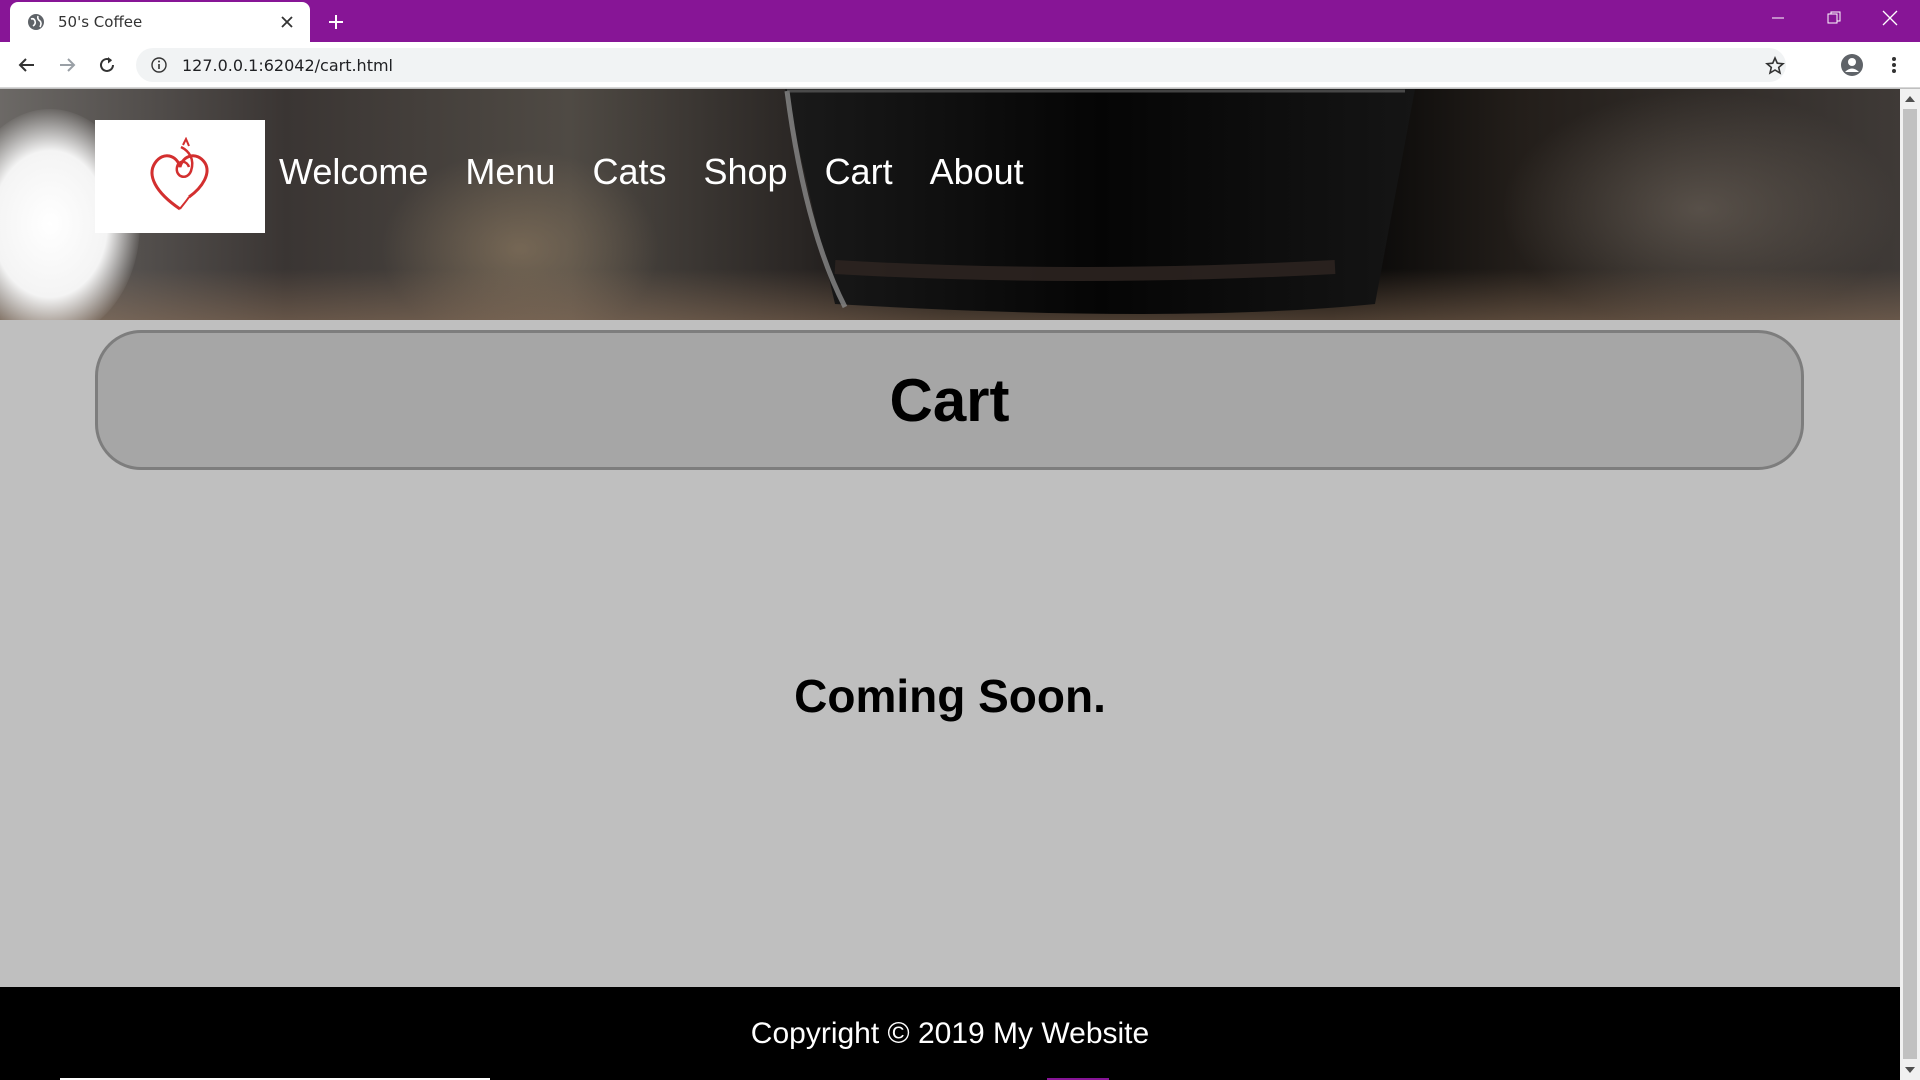  I want to click on reload-icon, so click(107, 65).